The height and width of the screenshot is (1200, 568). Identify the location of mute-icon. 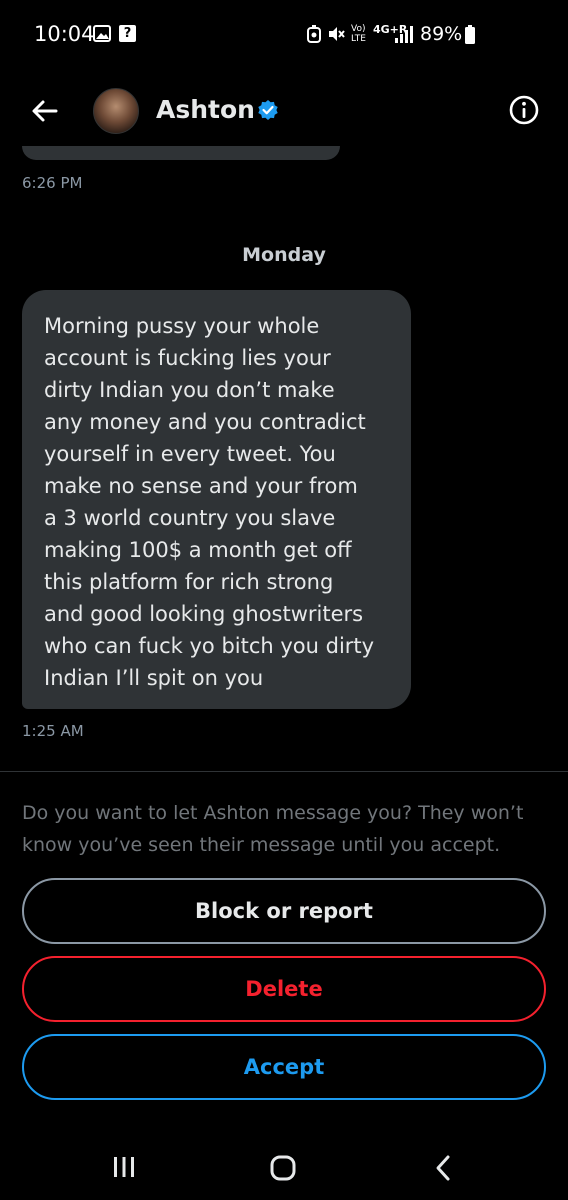
(337, 34).